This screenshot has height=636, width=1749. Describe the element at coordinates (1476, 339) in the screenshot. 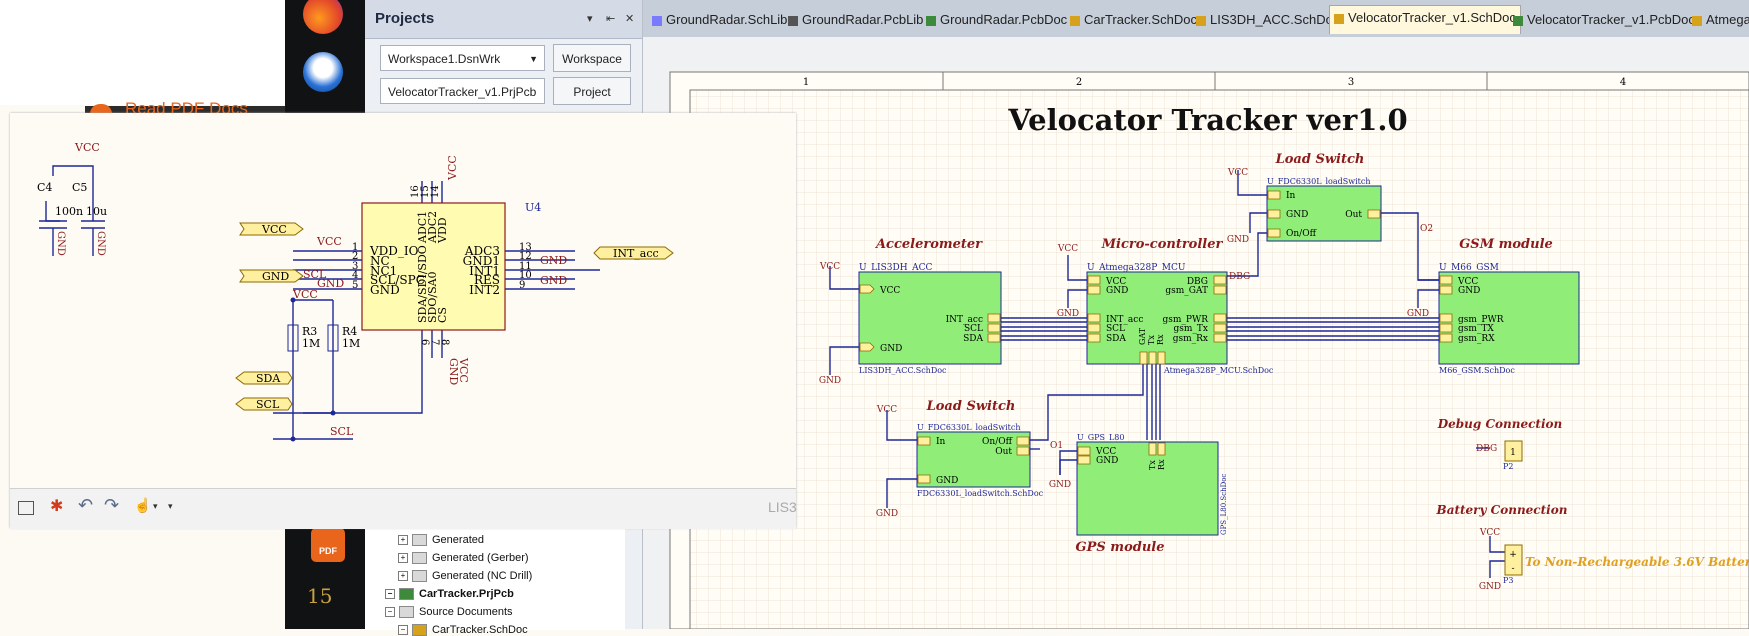

I see `port-label: gsm_RX` at that location.